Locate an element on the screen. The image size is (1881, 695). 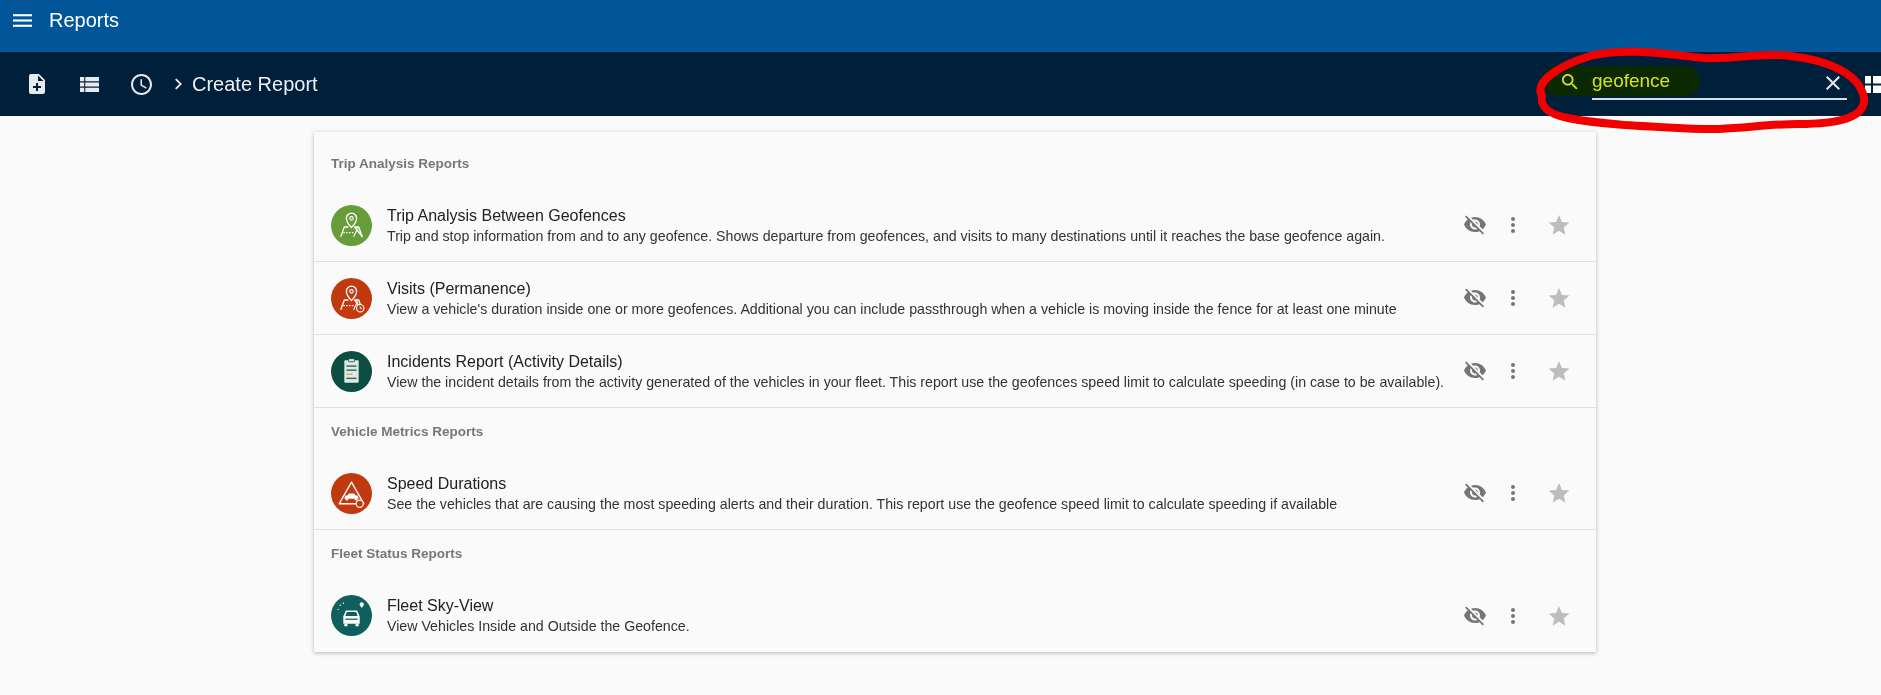
report-description: View Vehicles Inside and Outside the Geofence. is located at coordinates (539, 626).